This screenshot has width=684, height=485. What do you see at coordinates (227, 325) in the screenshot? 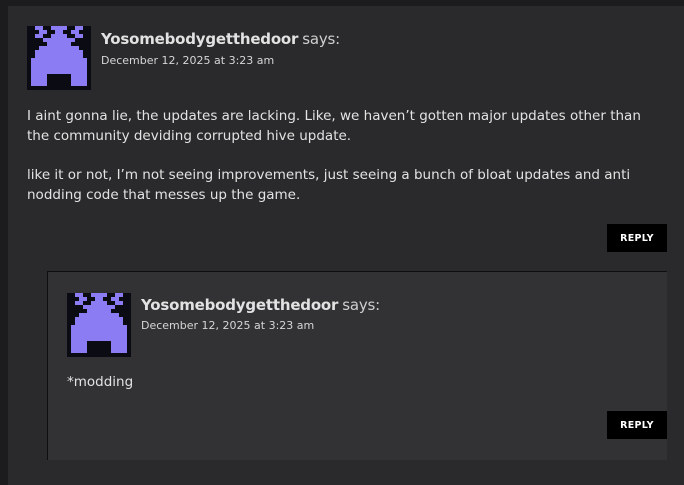
I see `reply-date-link: December 12, 2025 at 3:23 am` at bounding box center [227, 325].